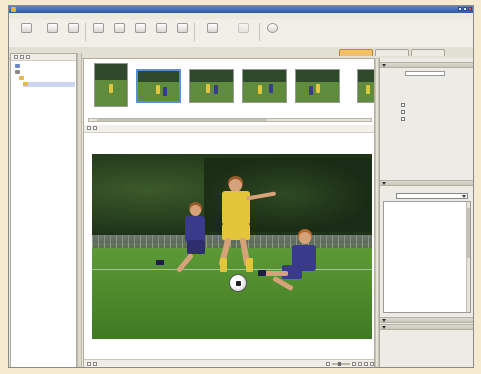  What do you see at coordinates (196, 247) in the screenshot?
I see `player-shorts` at bounding box center [196, 247].